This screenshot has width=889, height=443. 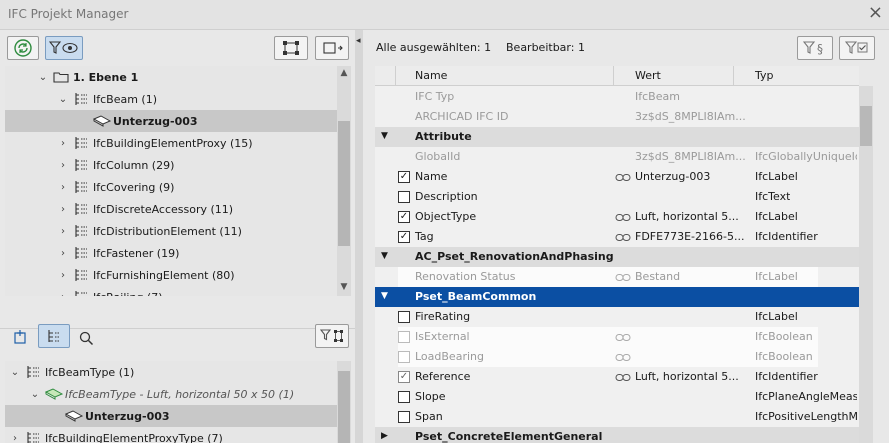 I want to click on search-button, so click(x=86, y=338).